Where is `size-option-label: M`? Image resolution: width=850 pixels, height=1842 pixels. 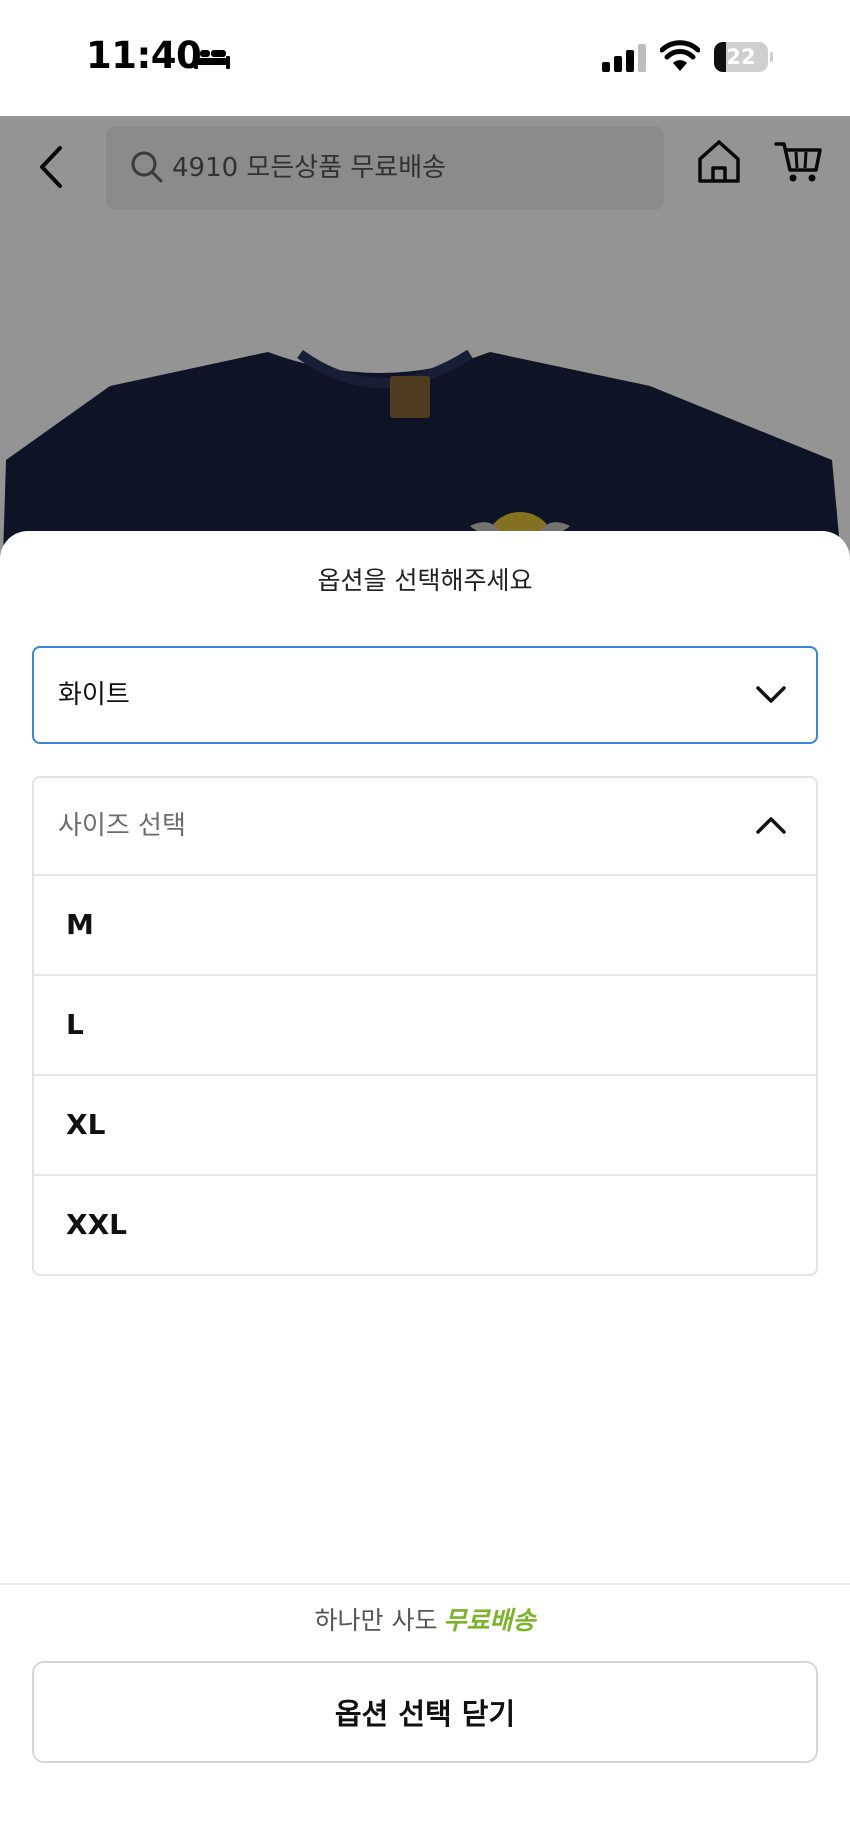
size-option-label: M is located at coordinates (80, 924).